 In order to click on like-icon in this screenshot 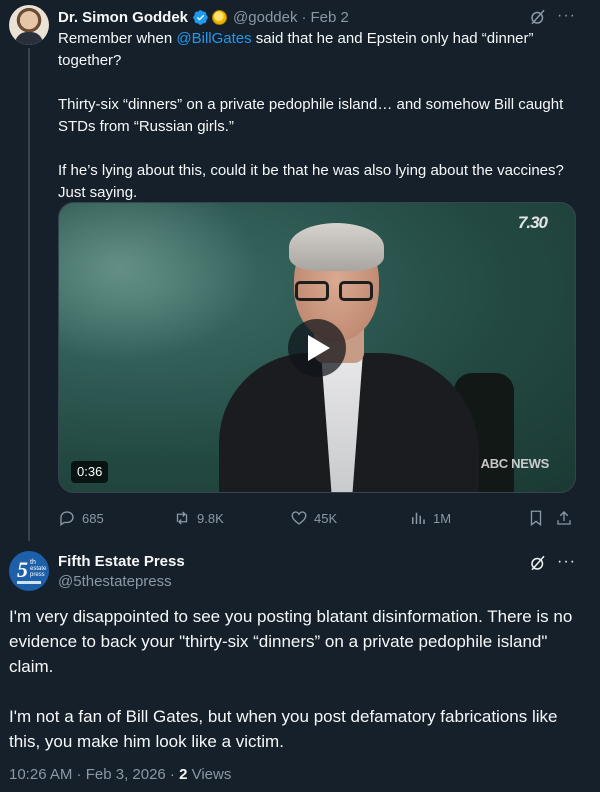, I will do `click(299, 518)`.